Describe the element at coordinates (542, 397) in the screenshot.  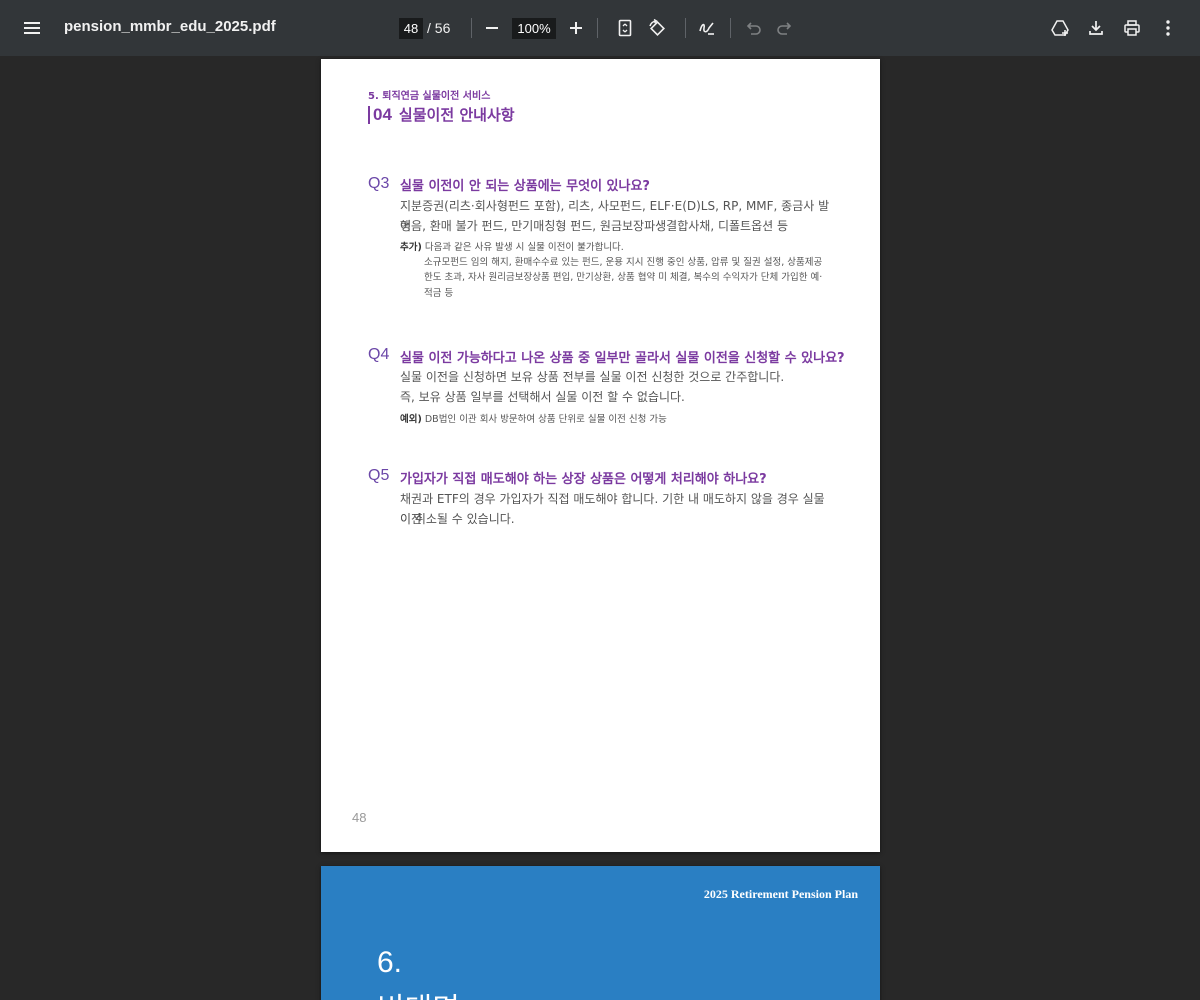
I see `answer-q4-line2: 즉, 보유 상품 일부를 선택해서 실물 이전 할 수 없습니다.` at that location.